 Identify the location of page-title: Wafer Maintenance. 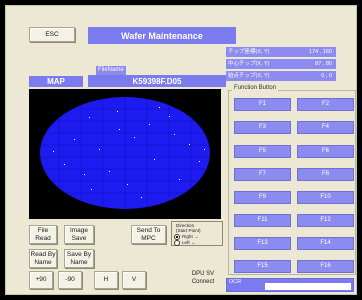
(162, 35).